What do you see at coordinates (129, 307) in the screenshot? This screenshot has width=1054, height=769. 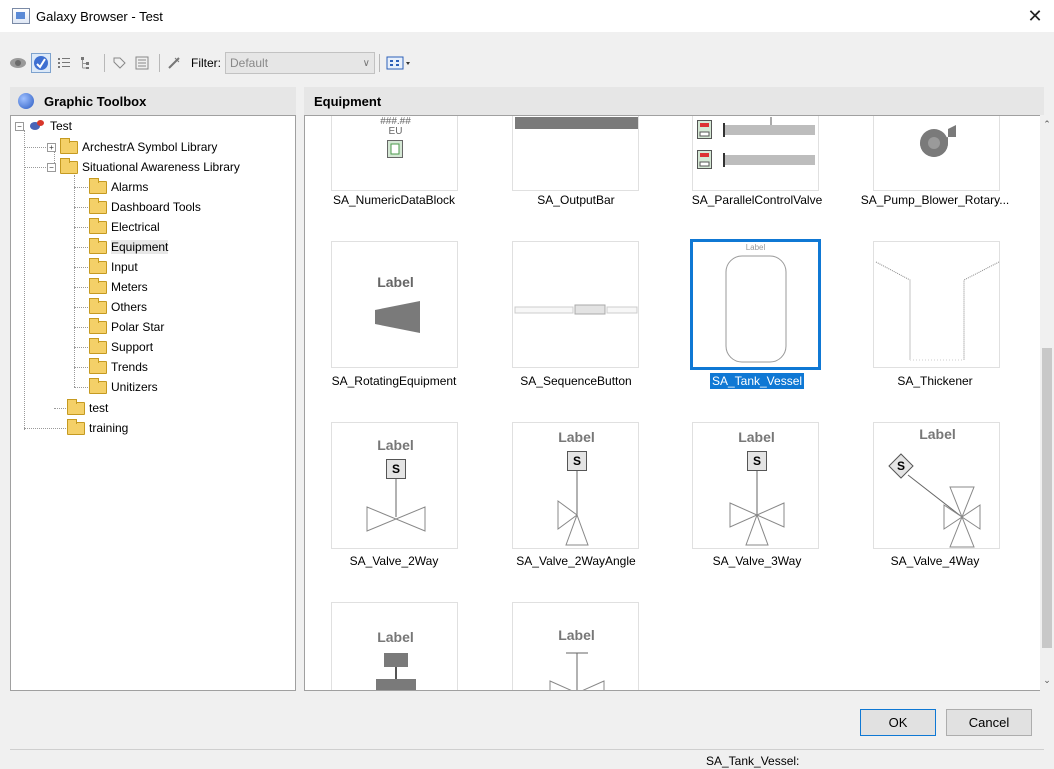 I see `tree-item-label: Others` at bounding box center [129, 307].